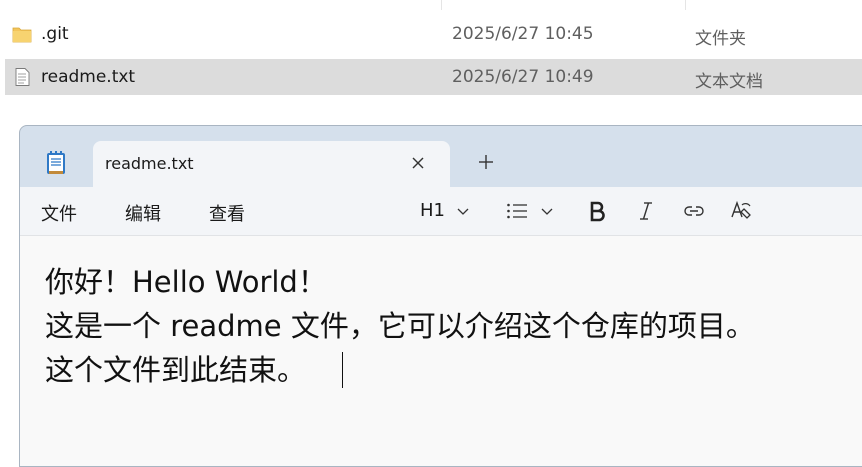  What do you see at coordinates (342, 370) in the screenshot?
I see `text-cursor` at bounding box center [342, 370].